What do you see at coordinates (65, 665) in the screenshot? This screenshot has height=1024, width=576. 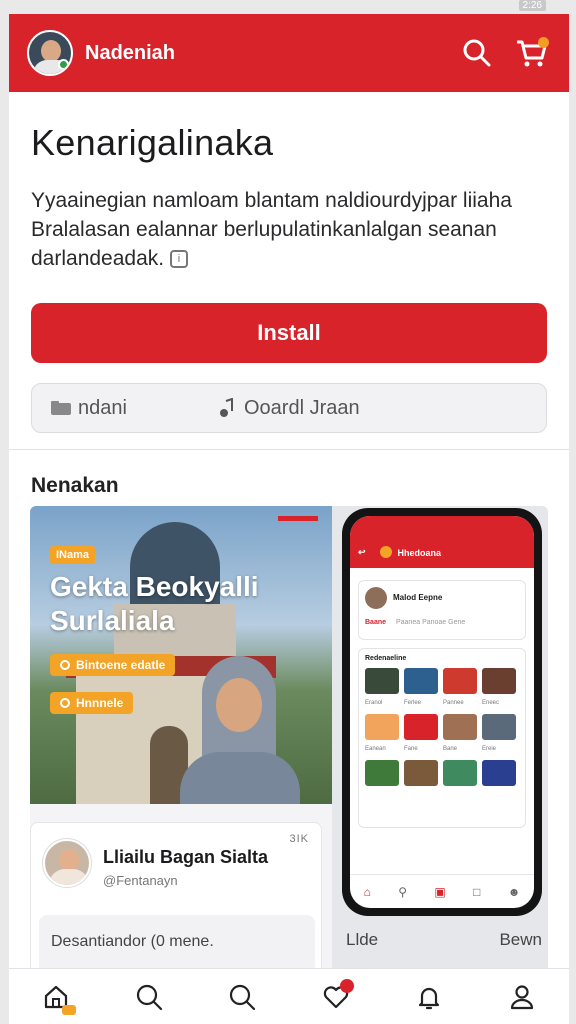 I see `location-icon` at bounding box center [65, 665].